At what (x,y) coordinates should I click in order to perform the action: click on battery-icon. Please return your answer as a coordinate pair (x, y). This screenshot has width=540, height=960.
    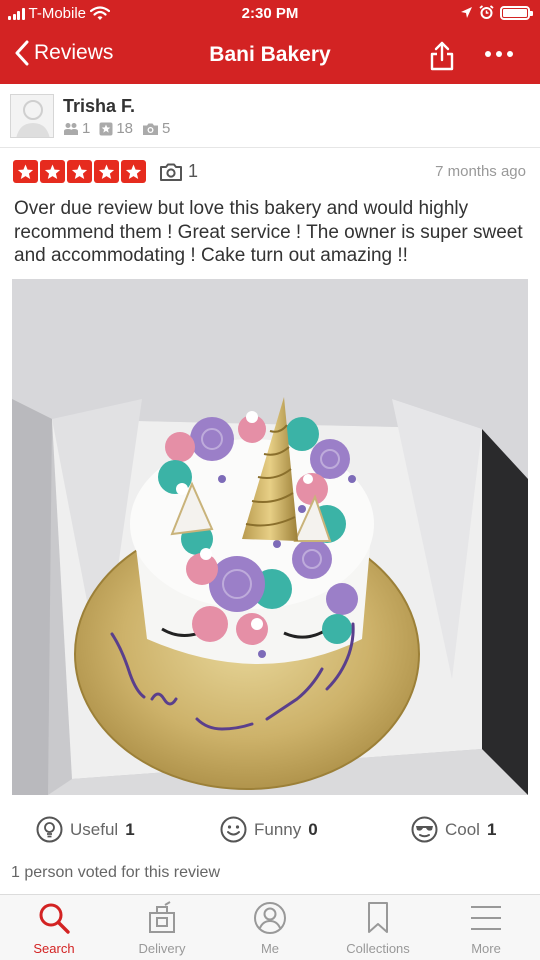
    Looking at the image, I should click on (516, 12).